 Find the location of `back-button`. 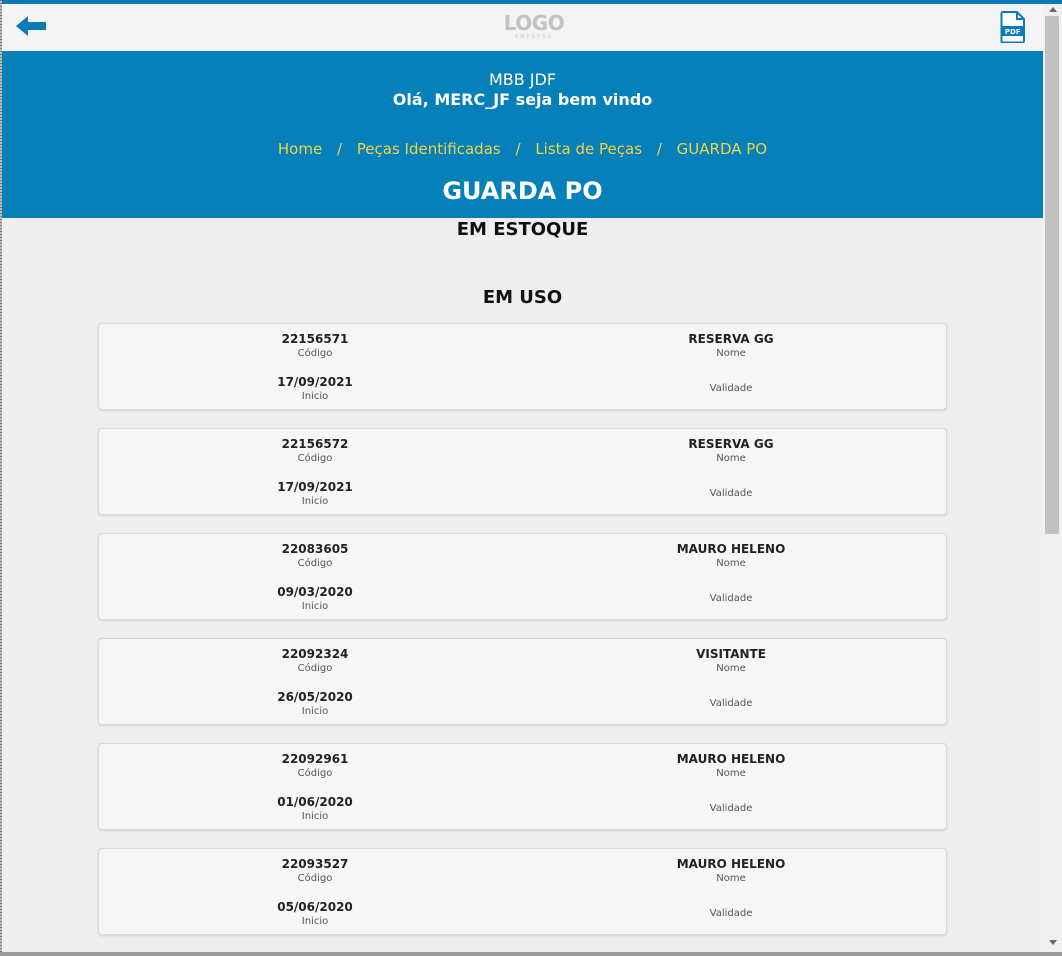

back-button is located at coordinates (32, 26).